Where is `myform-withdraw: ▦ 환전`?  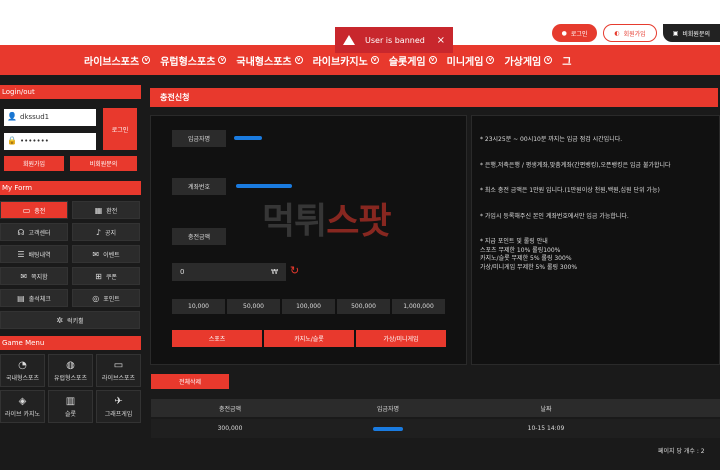 myform-withdraw: ▦ 환전 is located at coordinates (106, 210).